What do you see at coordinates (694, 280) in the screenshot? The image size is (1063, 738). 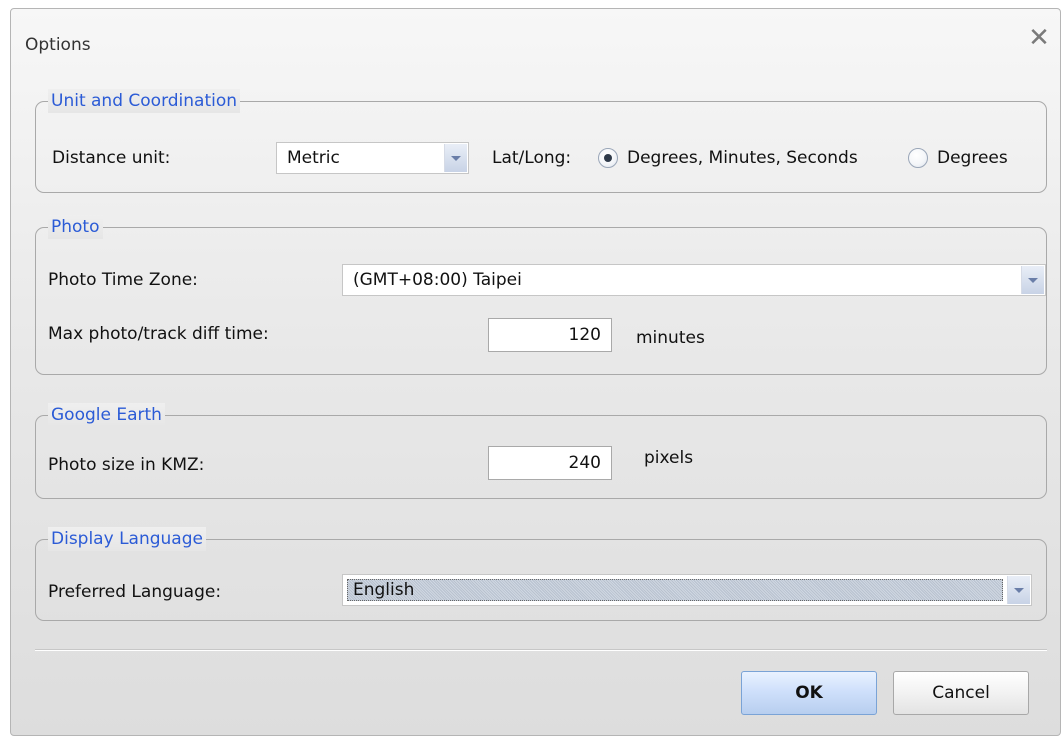 I see `photo-time-zone-select: (GMT+08:00) Taipei` at bounding box center [694, 280].